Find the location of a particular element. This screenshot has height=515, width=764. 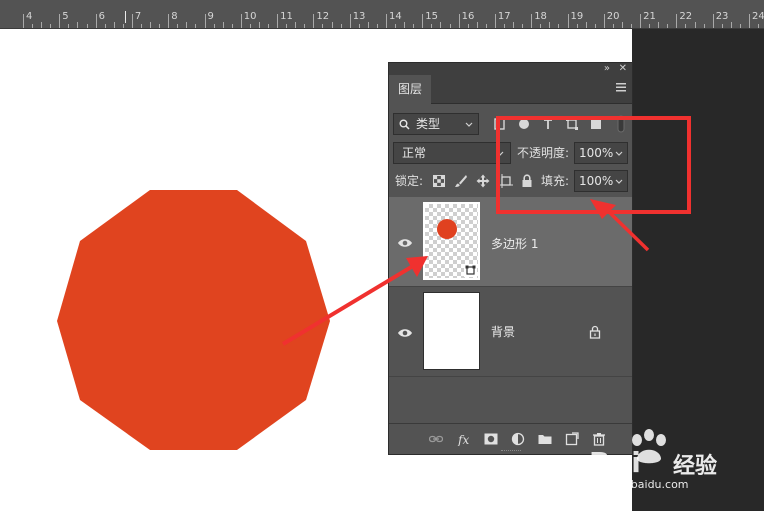

filter-adjustment-icon is located at coordinates (524, 124).